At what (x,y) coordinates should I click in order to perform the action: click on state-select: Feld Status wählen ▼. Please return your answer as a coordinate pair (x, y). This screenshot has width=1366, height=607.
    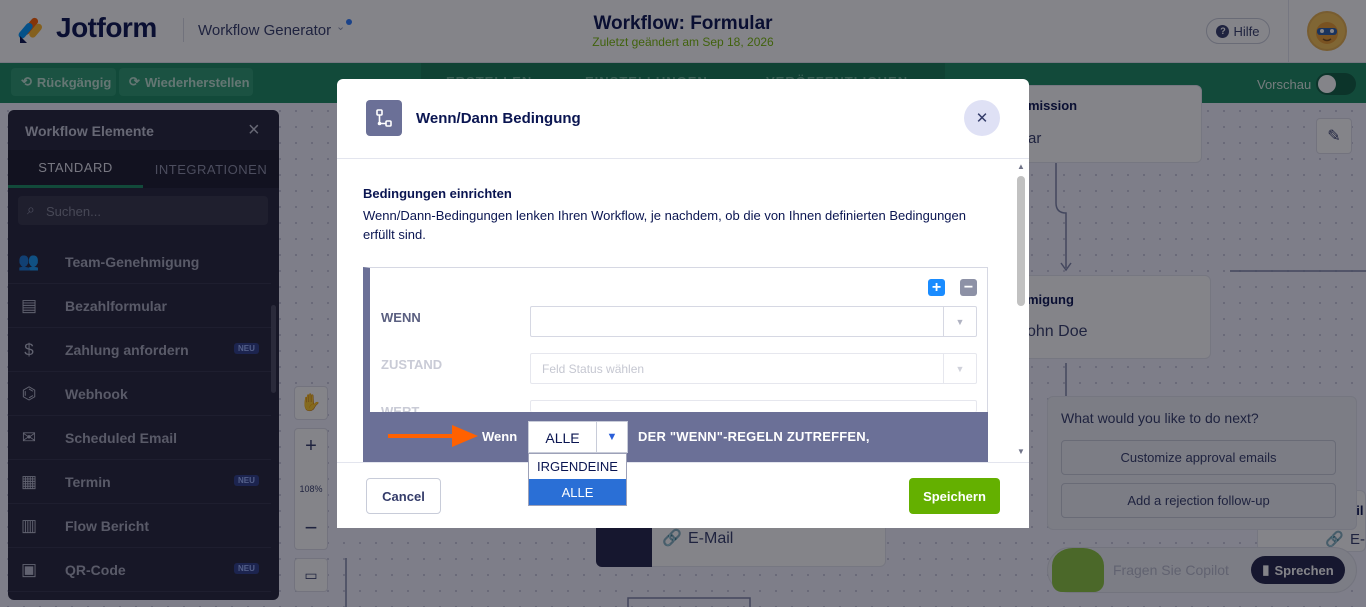
    Looking at the image, I should click on (753, 368).